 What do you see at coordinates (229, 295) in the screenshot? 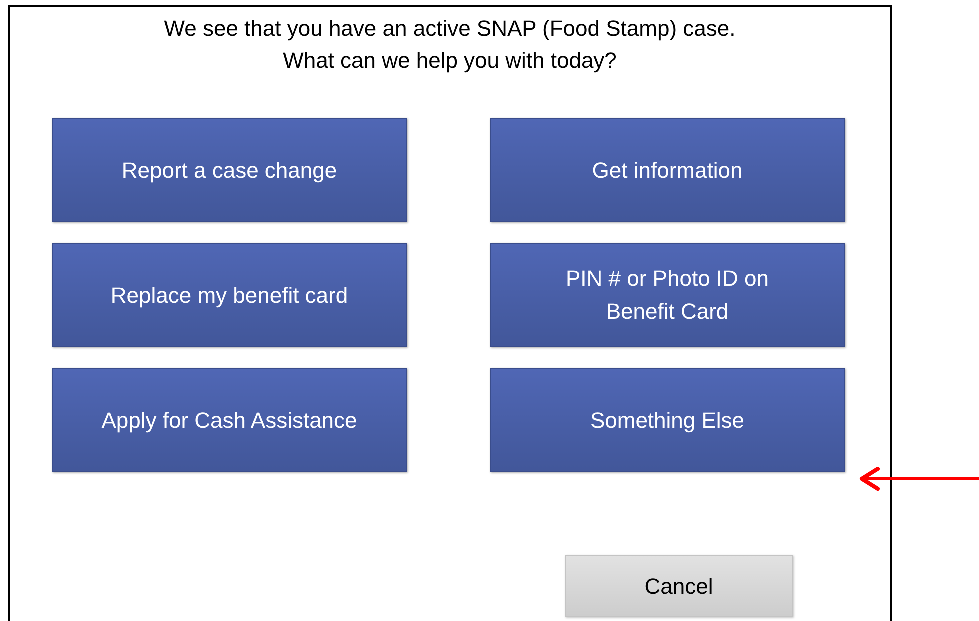
I see `option-button: Replace my benefit card` at bounding box center [229, 295].